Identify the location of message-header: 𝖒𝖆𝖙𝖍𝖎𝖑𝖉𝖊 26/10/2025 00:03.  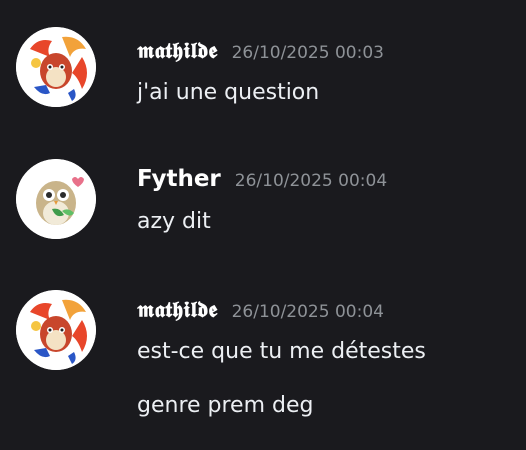
(260, 51).